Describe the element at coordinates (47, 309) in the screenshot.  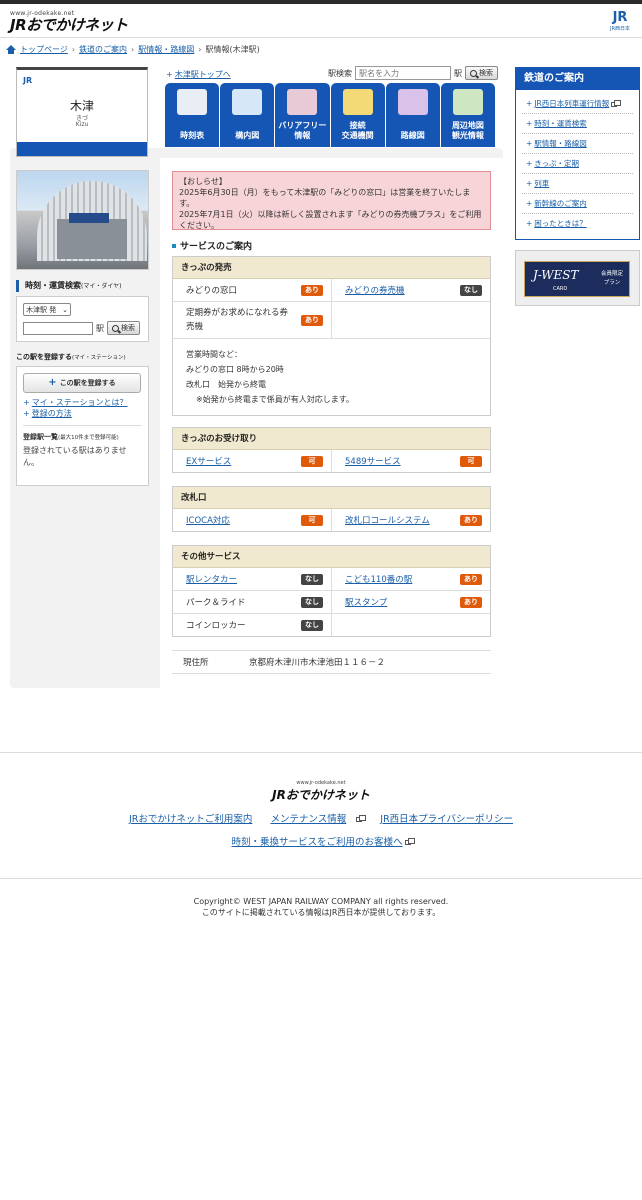
I see `departure-select: 木津駅 発 ⌄` at that location.